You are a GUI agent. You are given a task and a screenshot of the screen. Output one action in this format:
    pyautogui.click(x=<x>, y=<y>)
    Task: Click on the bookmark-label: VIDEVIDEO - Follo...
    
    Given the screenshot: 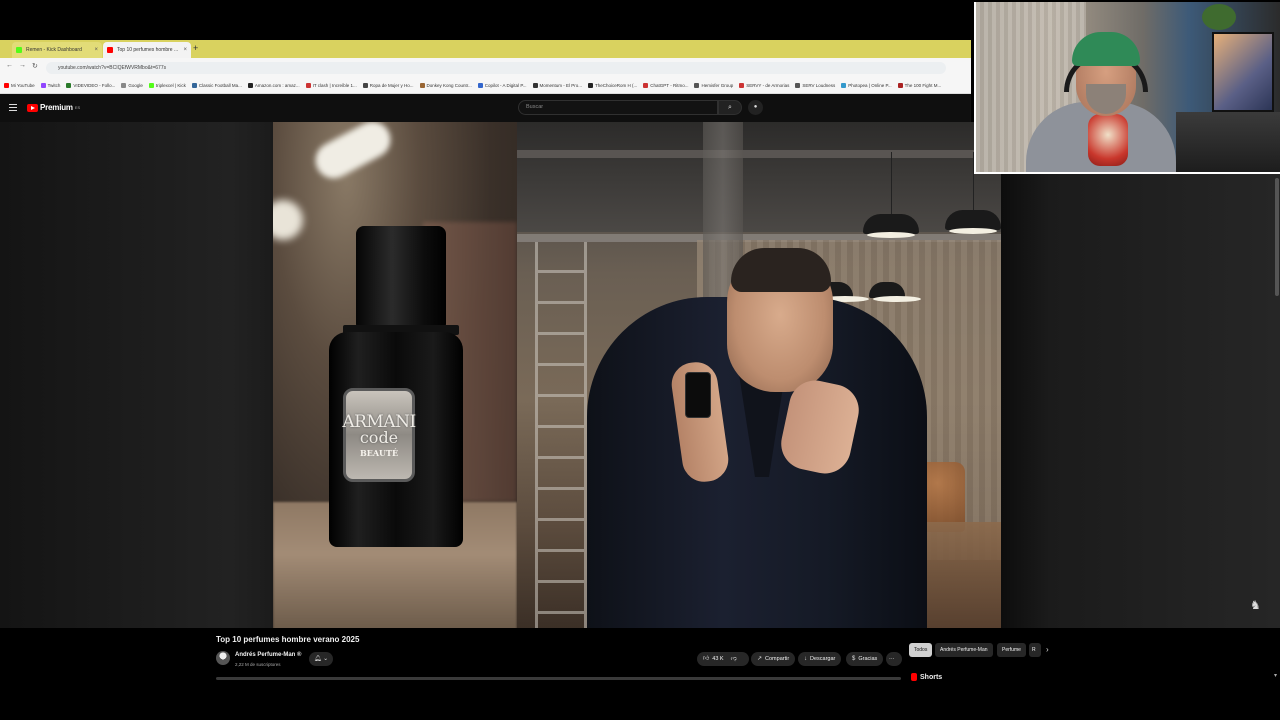 What is the action you would take?
    pyautogui.click(x=94, y=85)
    